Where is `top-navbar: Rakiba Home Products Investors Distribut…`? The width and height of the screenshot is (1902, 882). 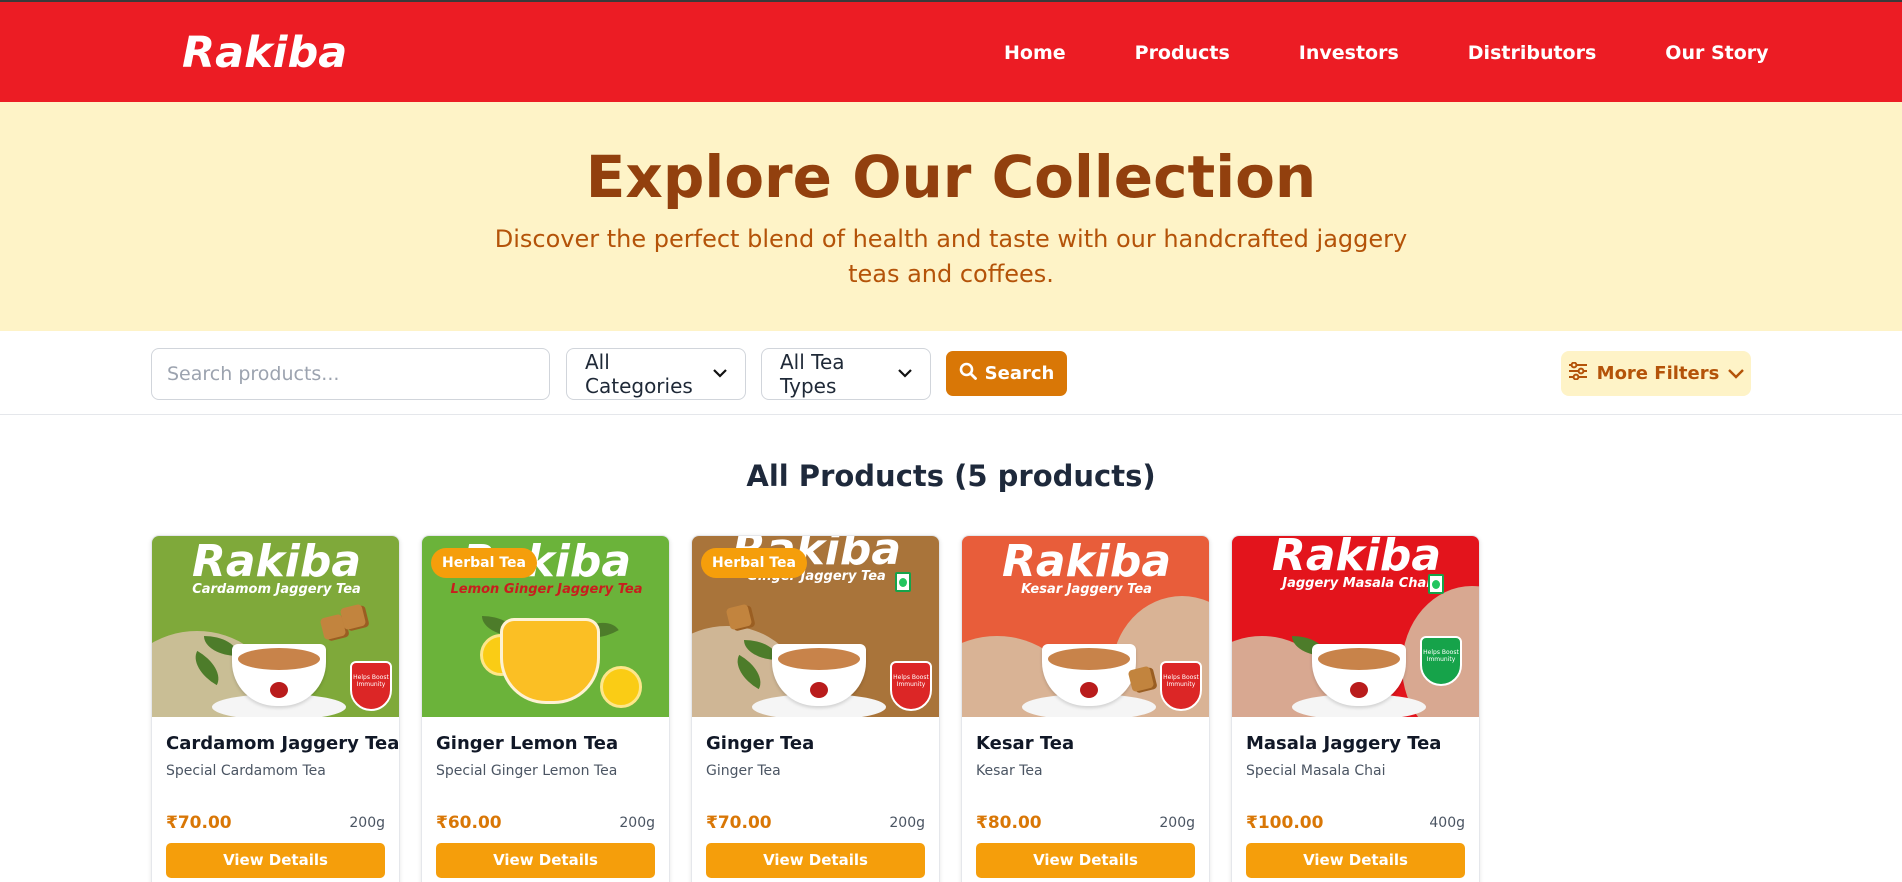
top-navbar: Rakiba Home Products Investors Distribut… is located at coordinates (951, 51).